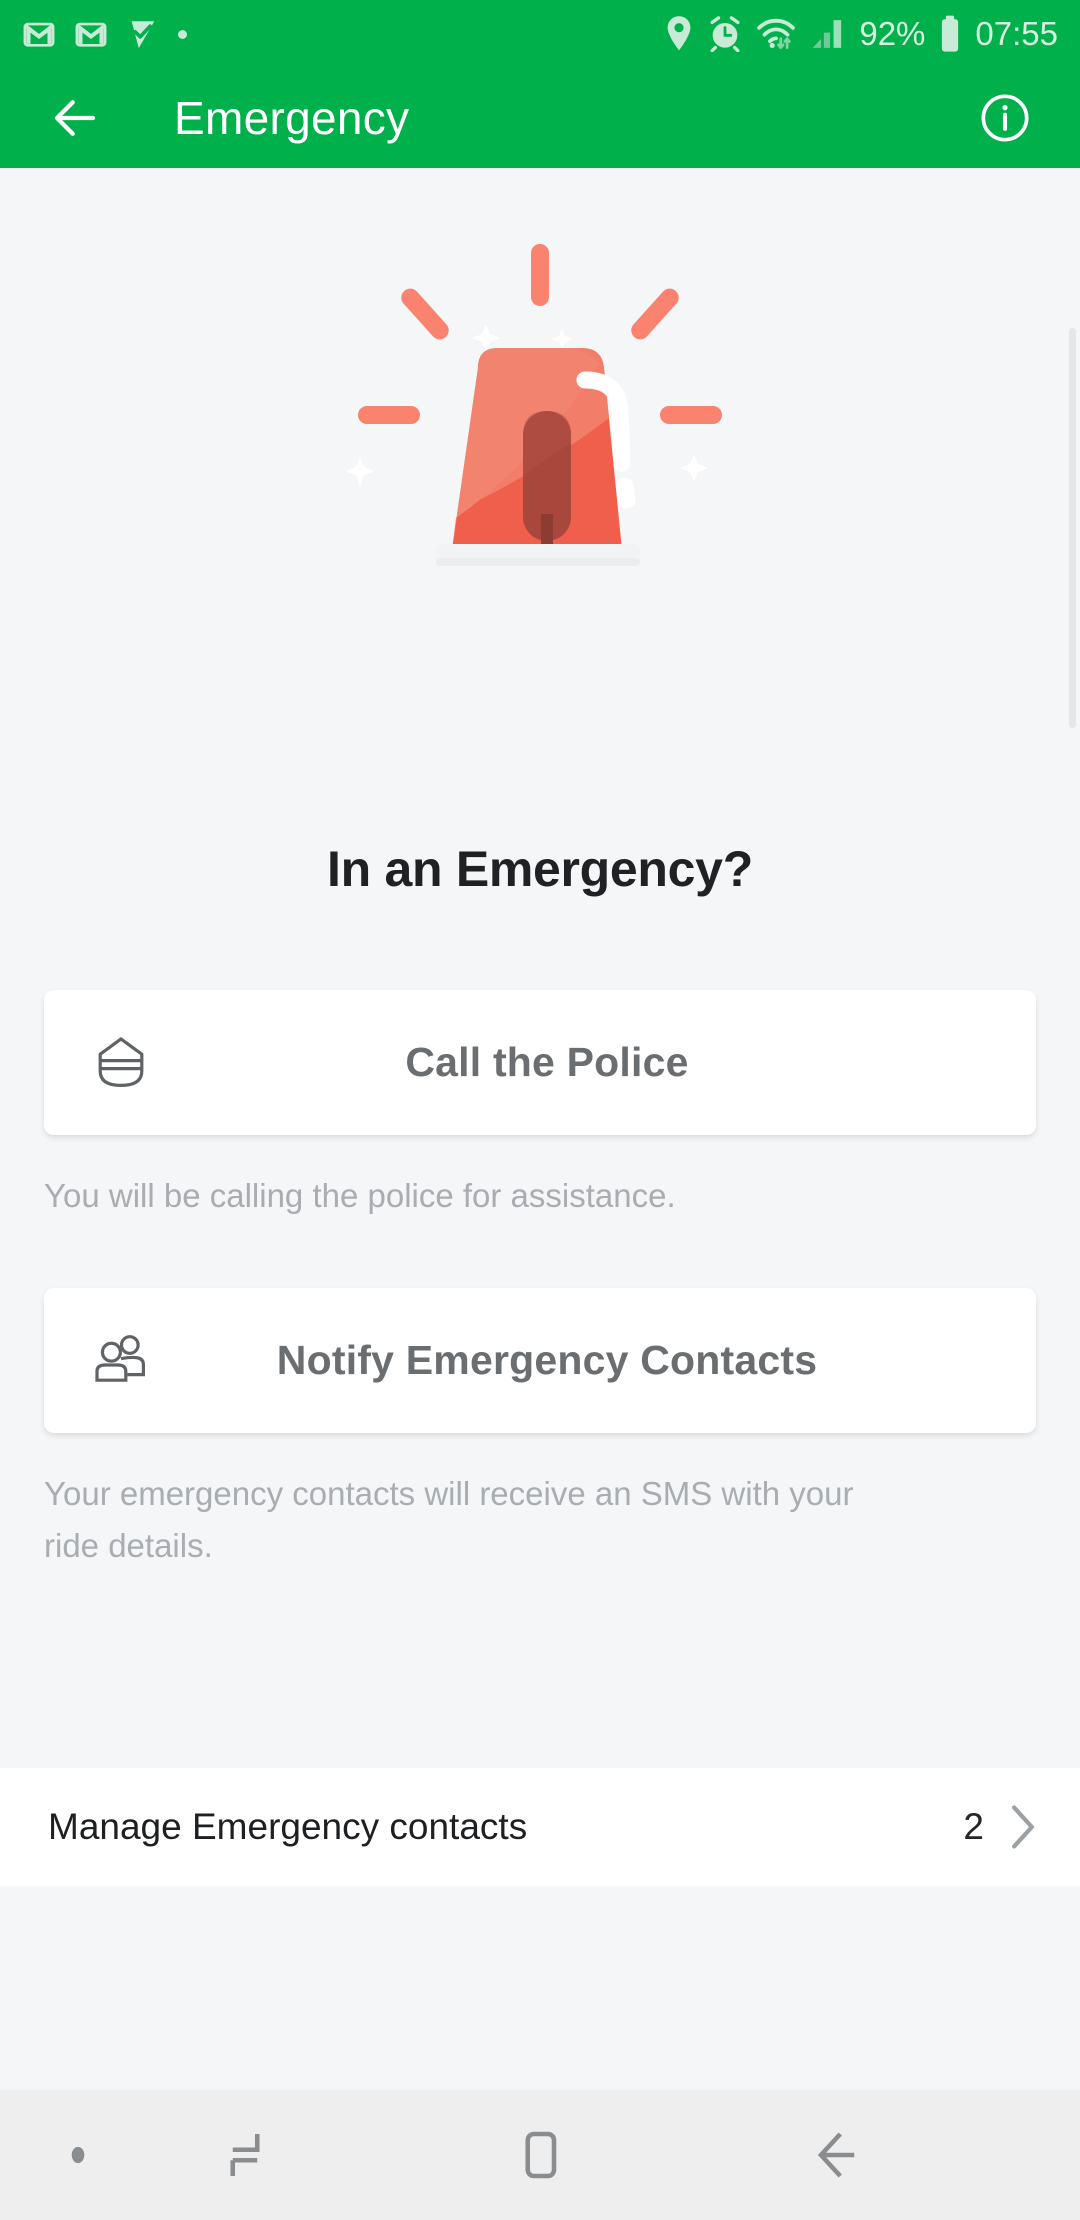 The width and height of the screenshot is (1080, 2220). What do you see at coordinates (973, 1826) in the screenshot?
I see `contacts-count-badge: 2` at bounding box center [973, 1826].